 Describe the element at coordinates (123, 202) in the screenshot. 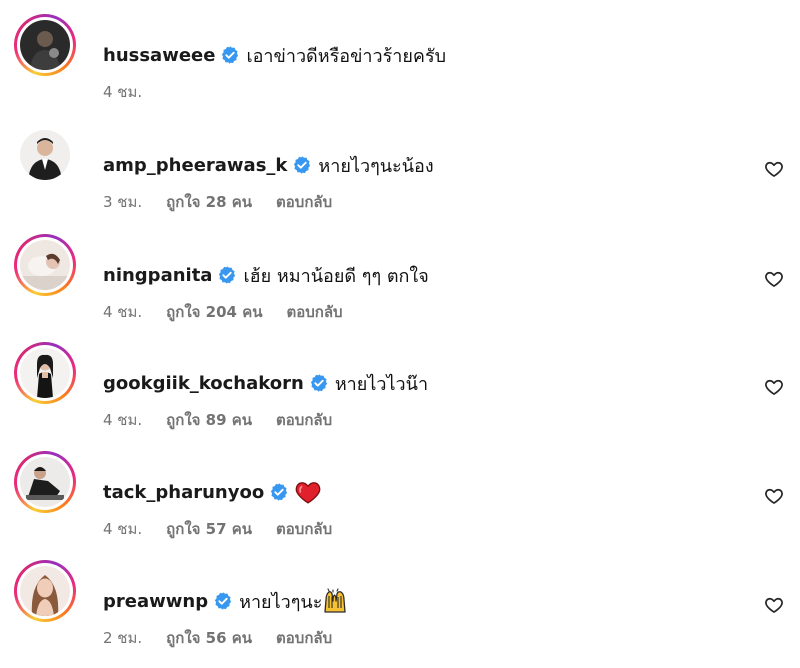

I see `comment-timestamp: 3 ชม.` at that location.